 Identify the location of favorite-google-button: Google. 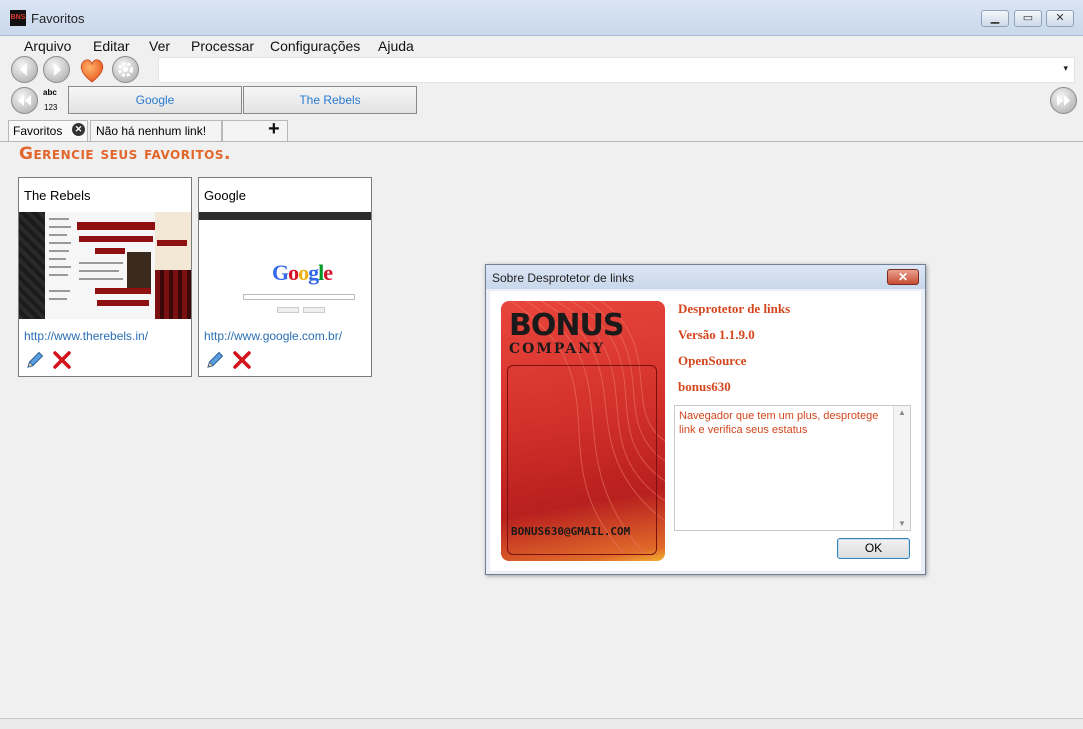
(155, 100).